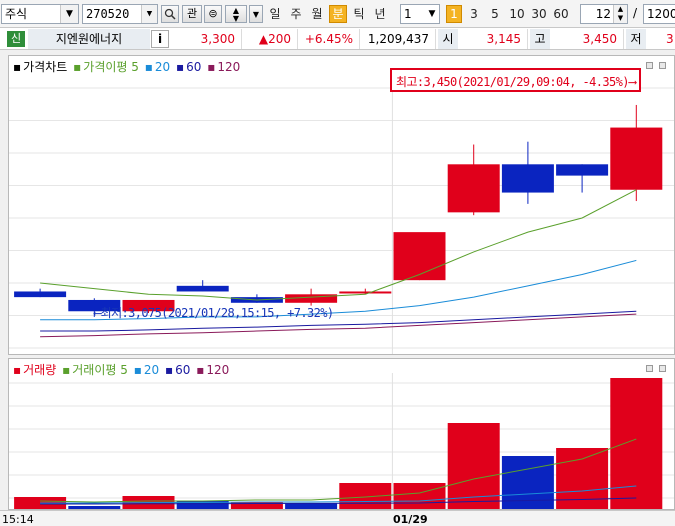 This screenshot has height=526, width=675. What do you see at coordinates (493, 39) in the screenshot?
I see `open-price: 3,145` at bounding box center [493, 39].